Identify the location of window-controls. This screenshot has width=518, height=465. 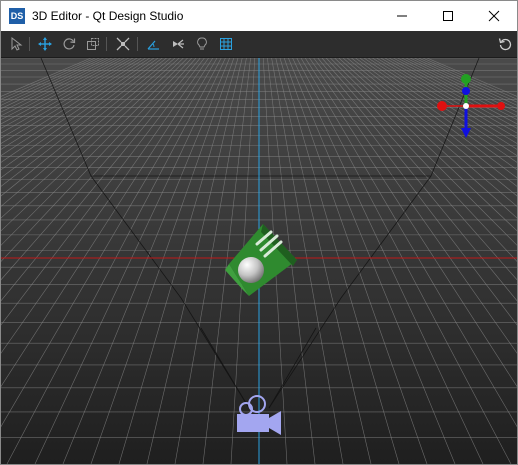
(448, 16).